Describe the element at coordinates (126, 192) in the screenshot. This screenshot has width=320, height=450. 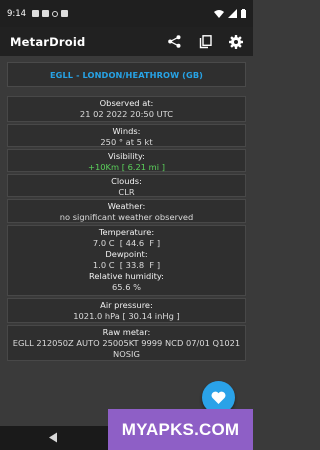
I see `clouds-value: CLR` at that location.